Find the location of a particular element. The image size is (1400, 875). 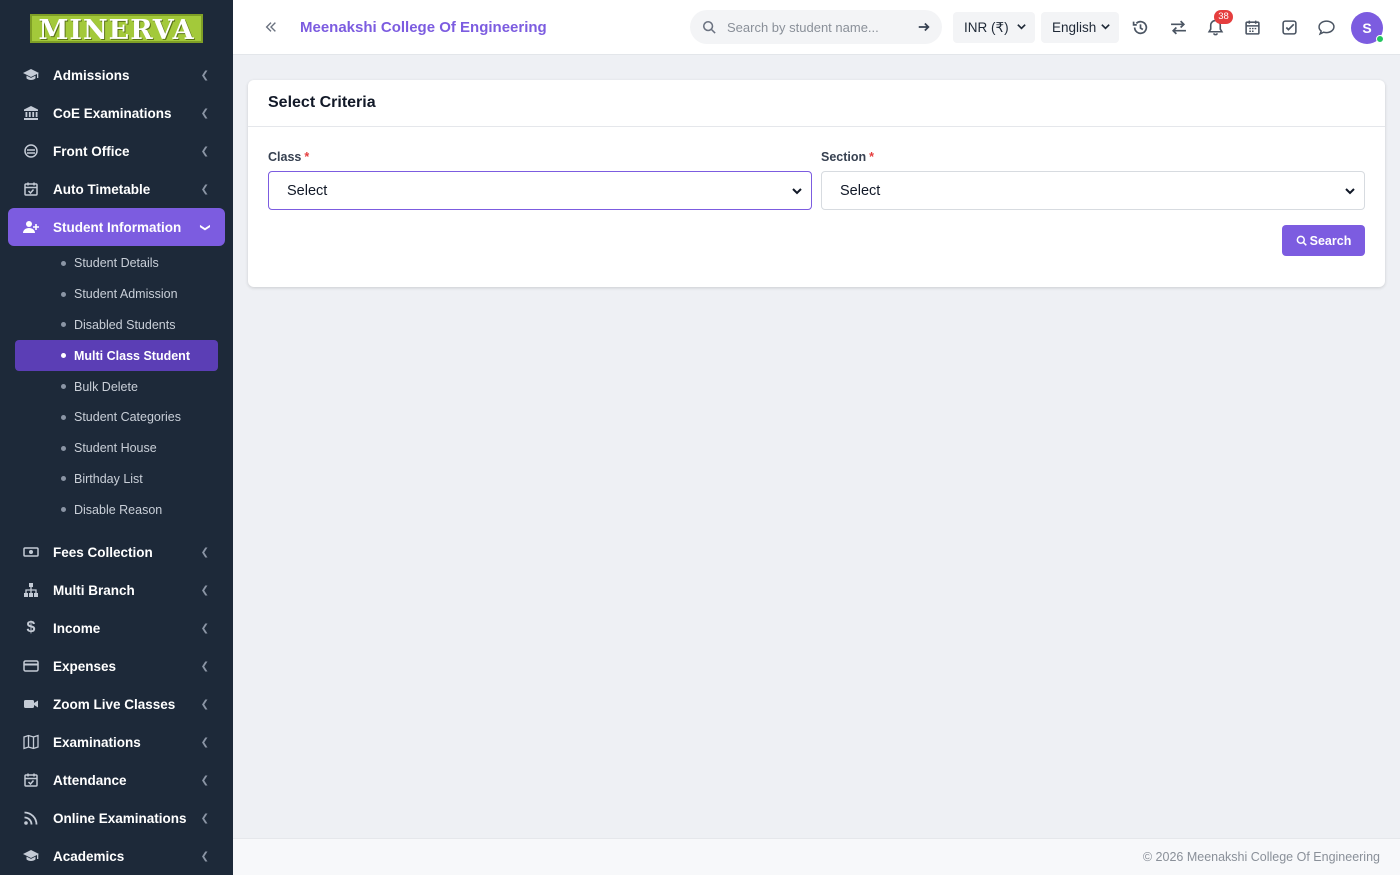

sidebar-item-multi-branch: Multi Branch ❮ is located at coordinates (116, 590).